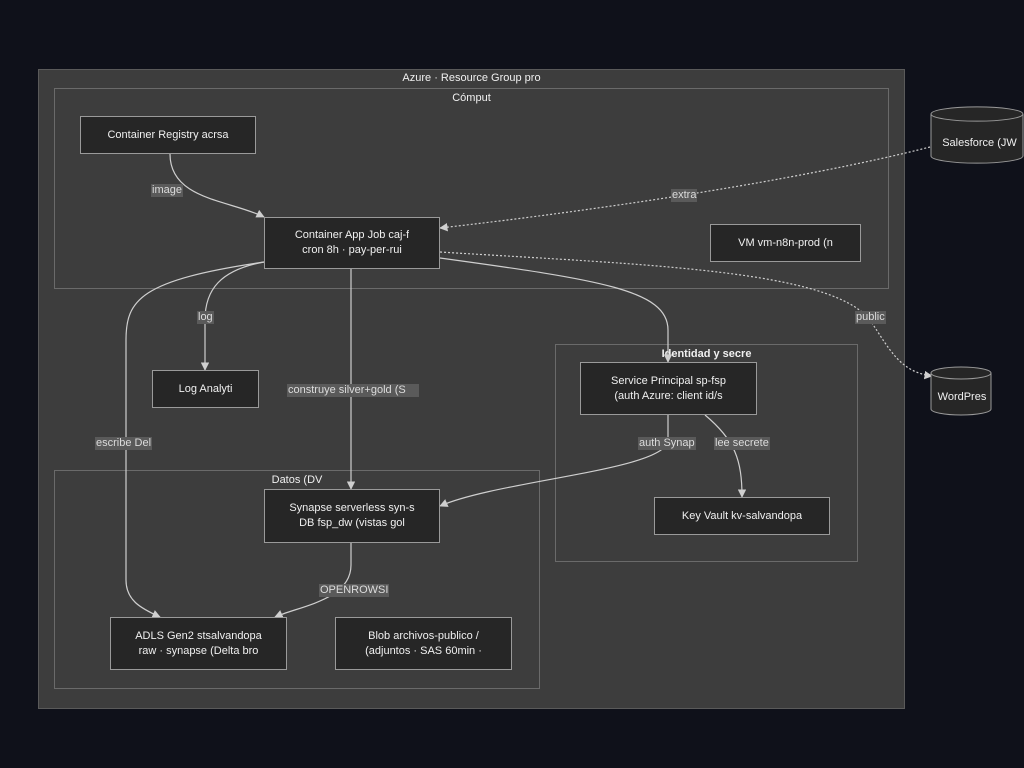  I want to click on edge-salesforce-to-caj, so click(685, 189).